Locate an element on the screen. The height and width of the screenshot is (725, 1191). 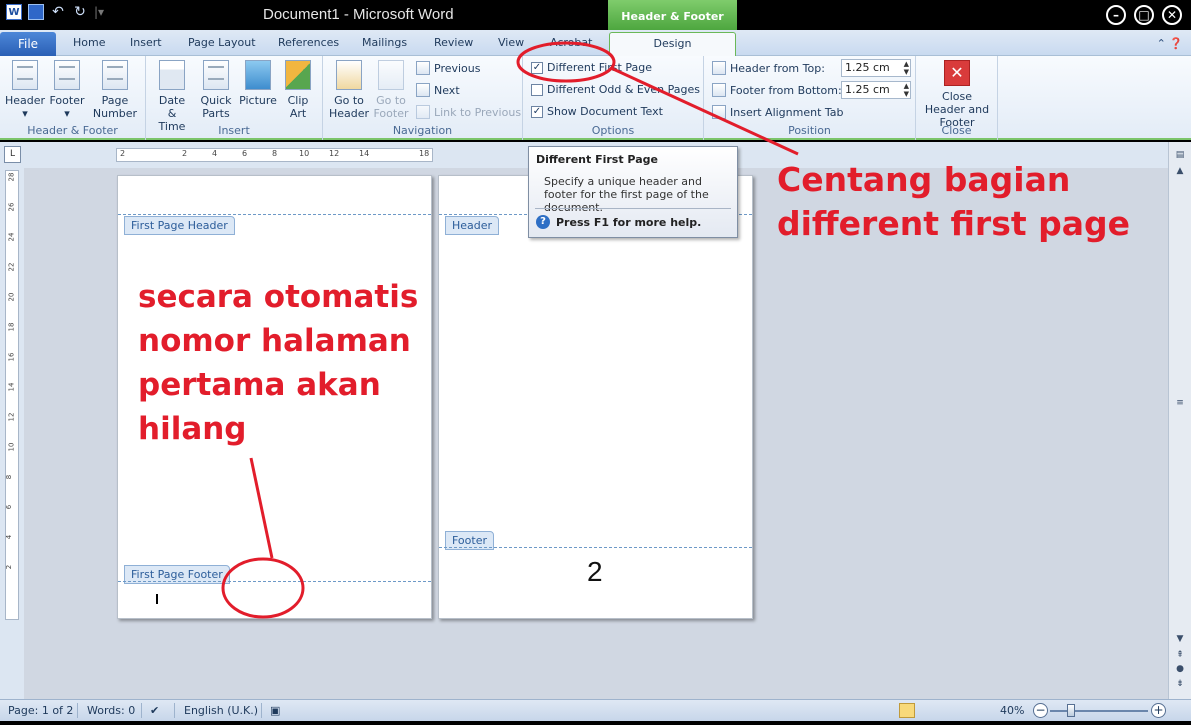
tab-mailings: Mailings is located at coordinates (384, 42).